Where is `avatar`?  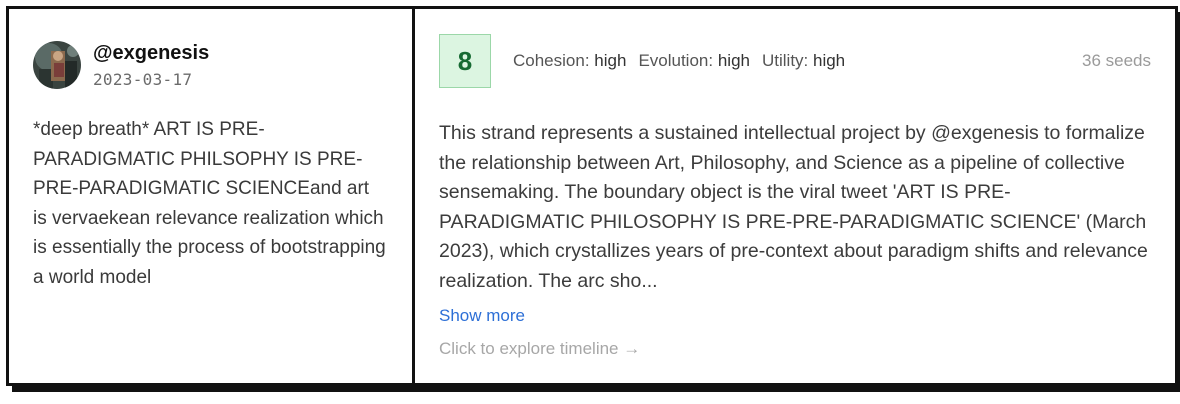 avatar is located at coordinates (57, 65).